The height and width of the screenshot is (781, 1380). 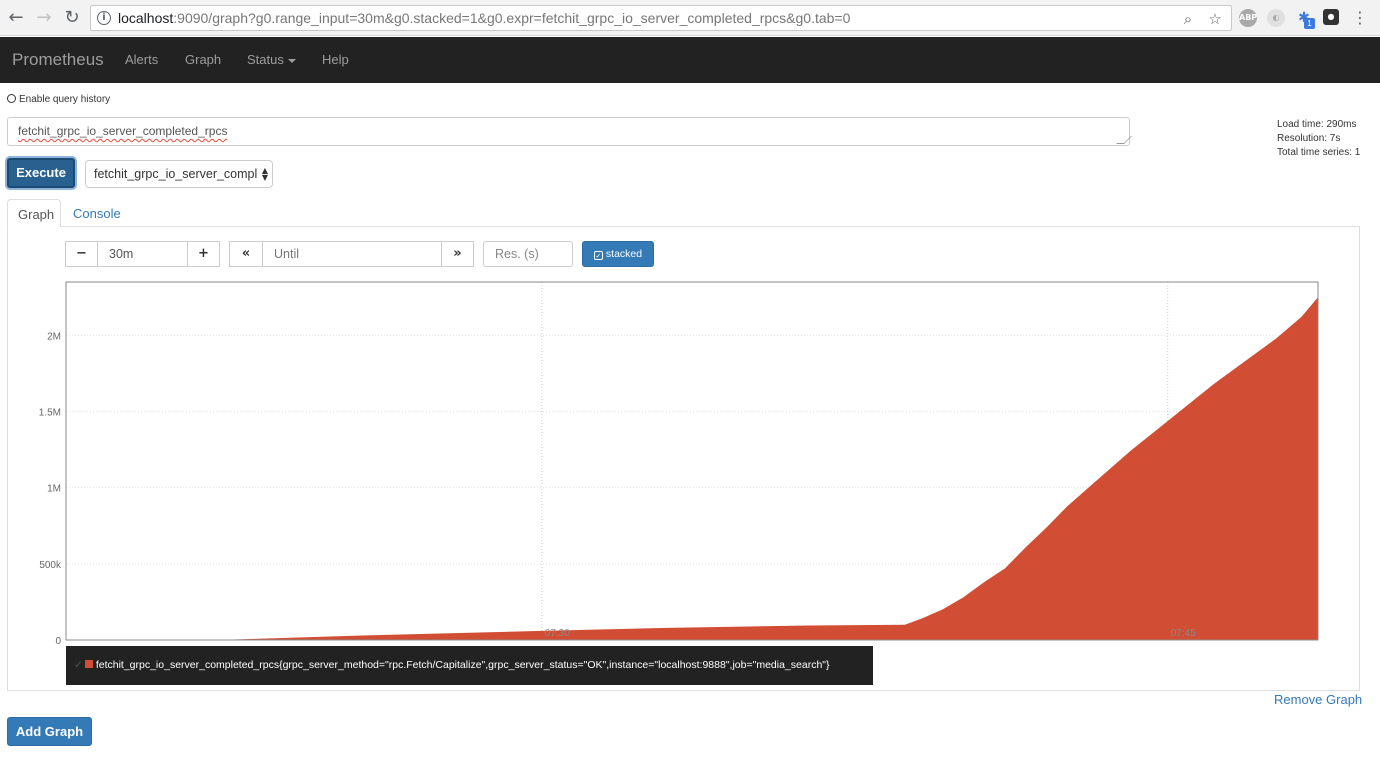 I want to click on y-tick-label: 1M, so click(x=54, y=489).